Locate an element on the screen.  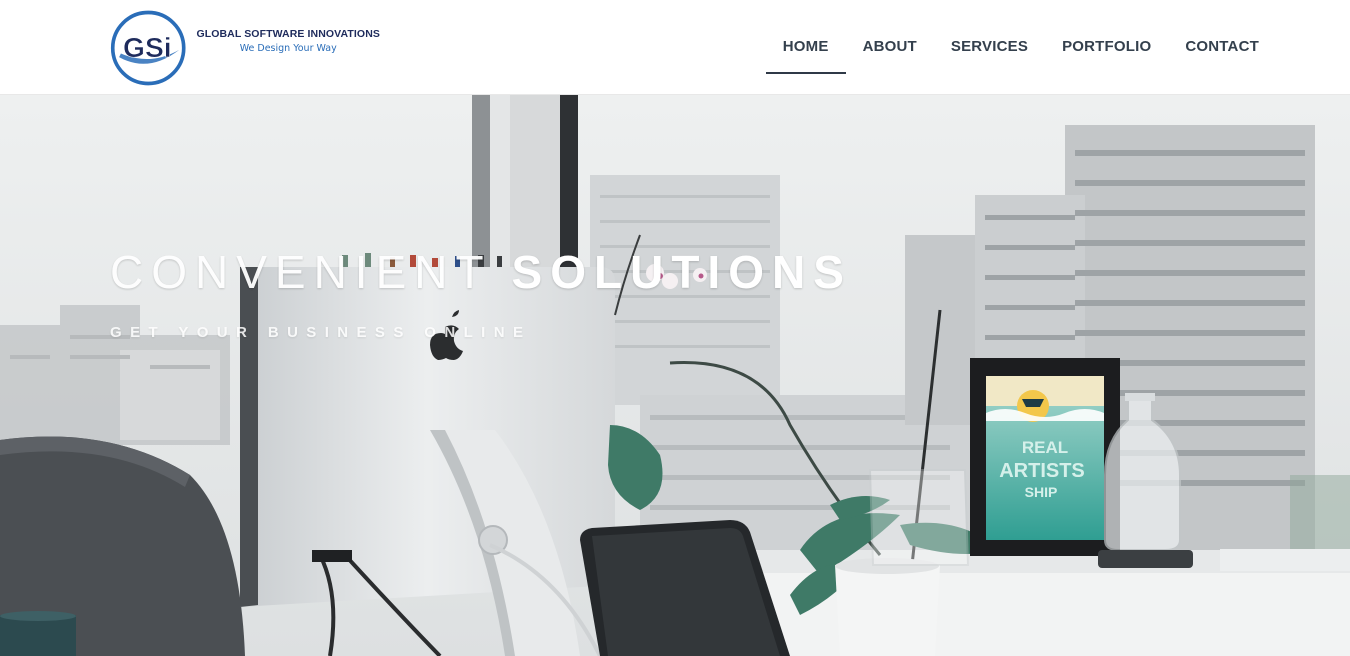
hero-headline: CONVENIENT SOLUTIONS is located at coordinates (481, 272).